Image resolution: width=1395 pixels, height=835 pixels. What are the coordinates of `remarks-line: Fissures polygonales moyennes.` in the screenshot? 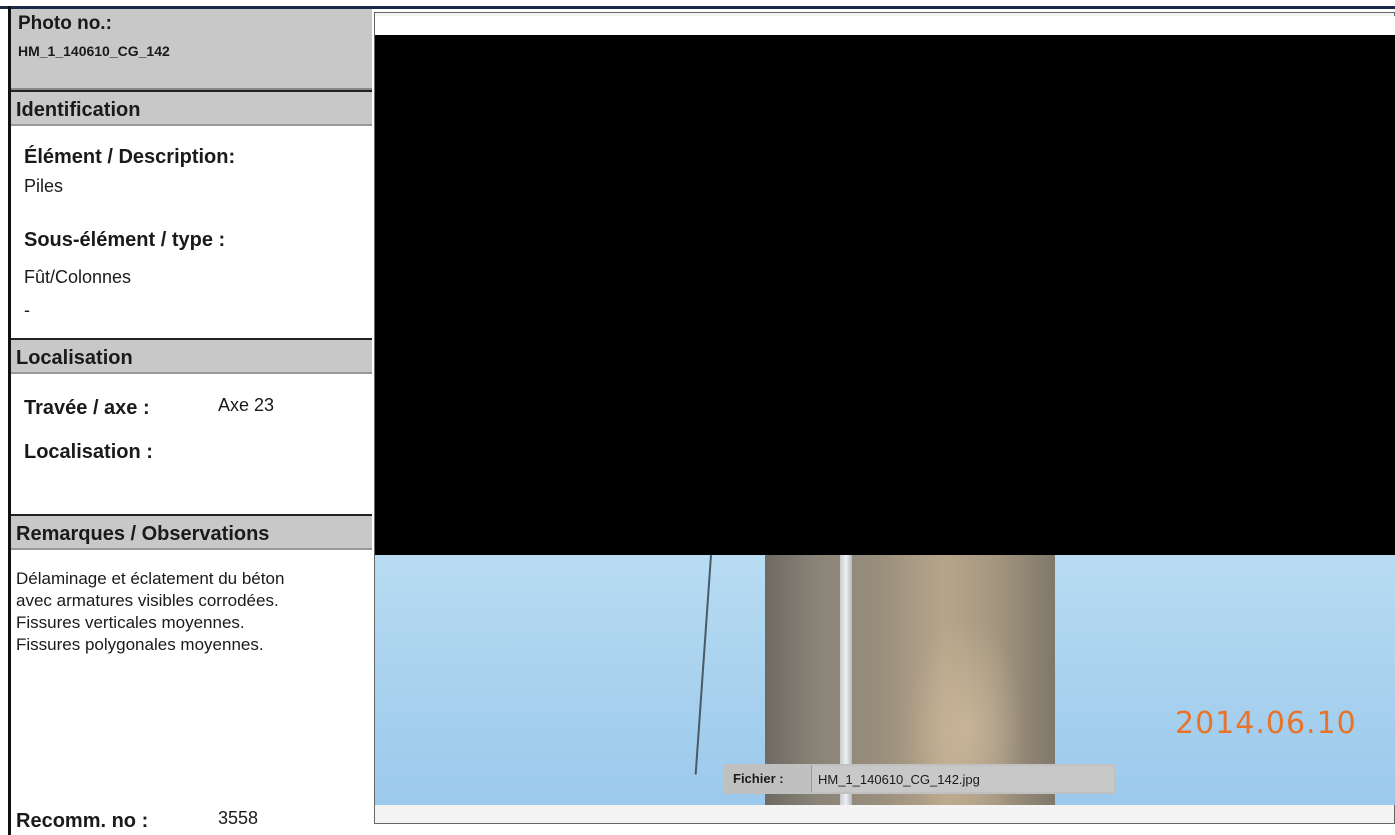 It's located at (140, 644).